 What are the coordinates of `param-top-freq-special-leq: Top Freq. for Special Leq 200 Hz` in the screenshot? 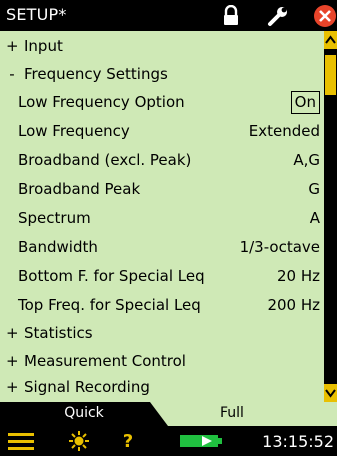 It's located at (162, 306).